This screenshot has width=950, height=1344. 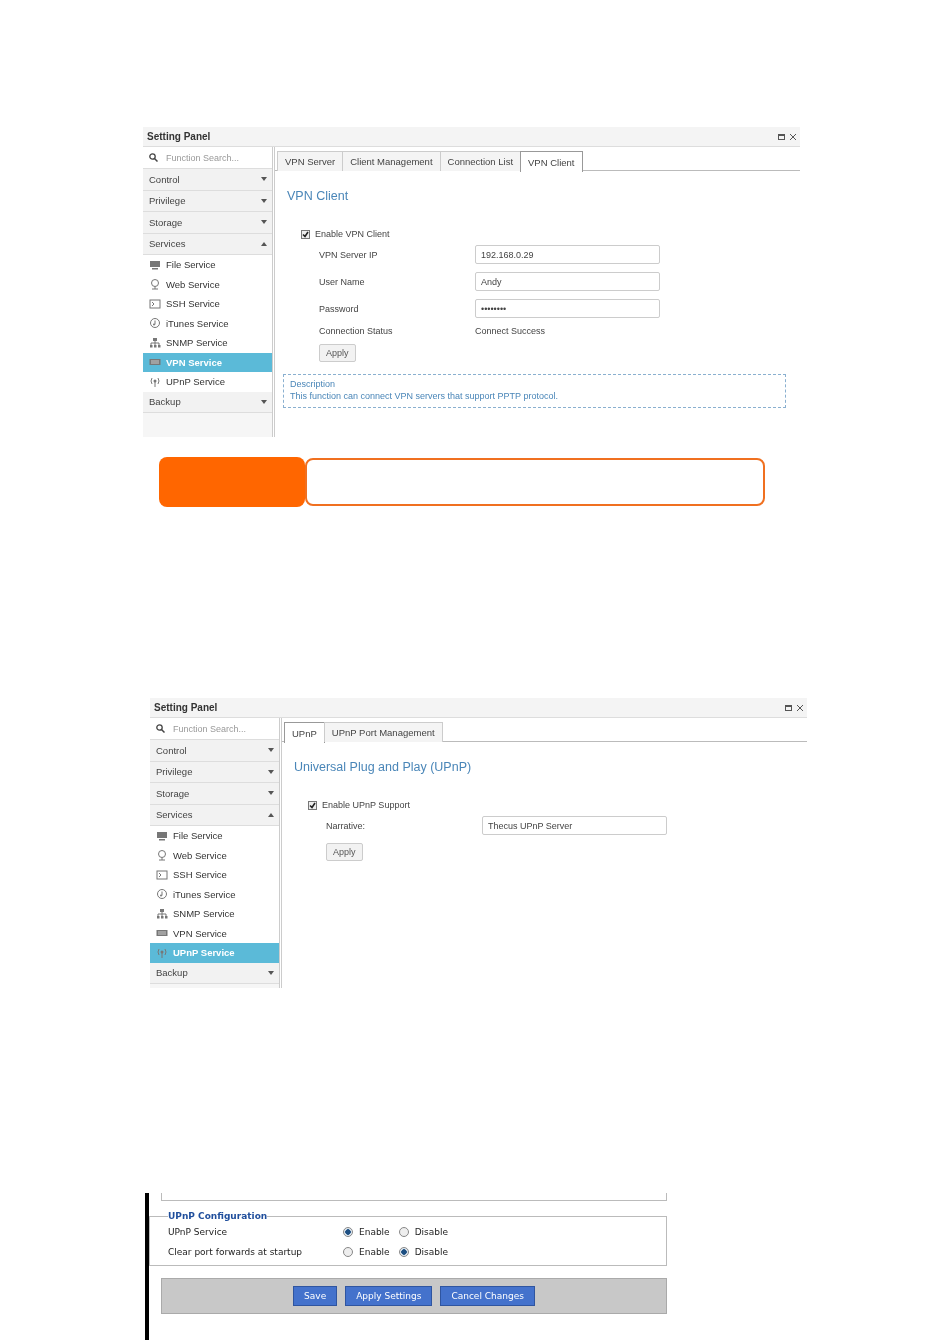 I want to click on section-heading: Universal Plug and Play (UPnP), so click(x=383, y=767).